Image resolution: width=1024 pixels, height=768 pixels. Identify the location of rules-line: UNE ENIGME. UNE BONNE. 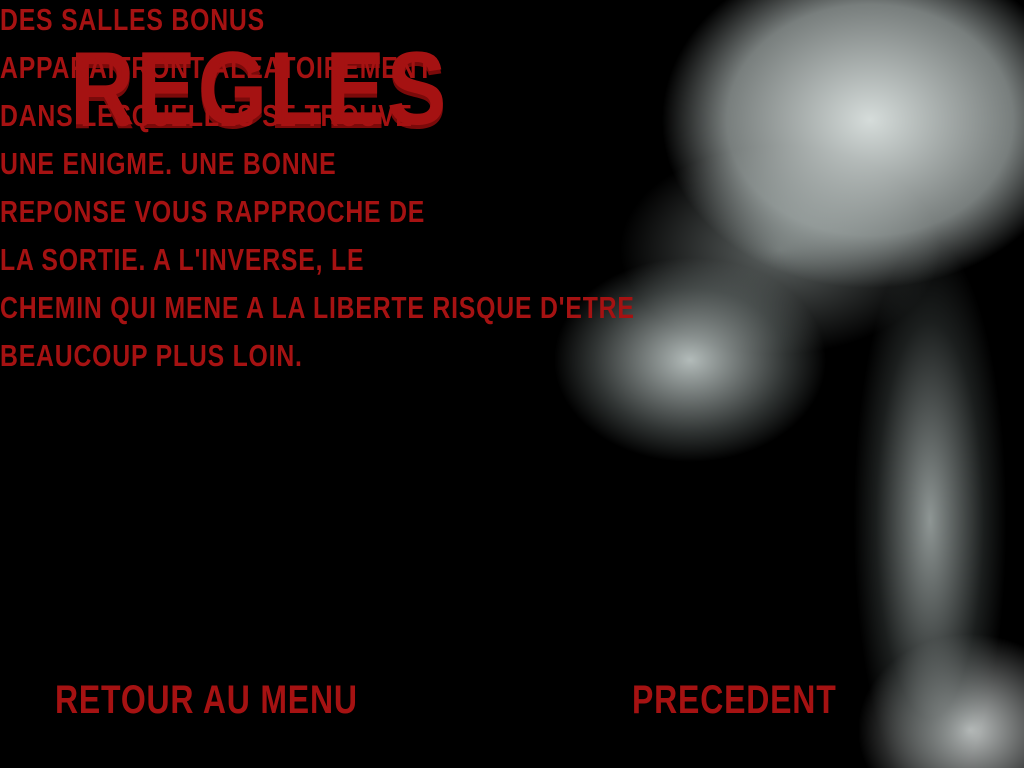
(168, 163).